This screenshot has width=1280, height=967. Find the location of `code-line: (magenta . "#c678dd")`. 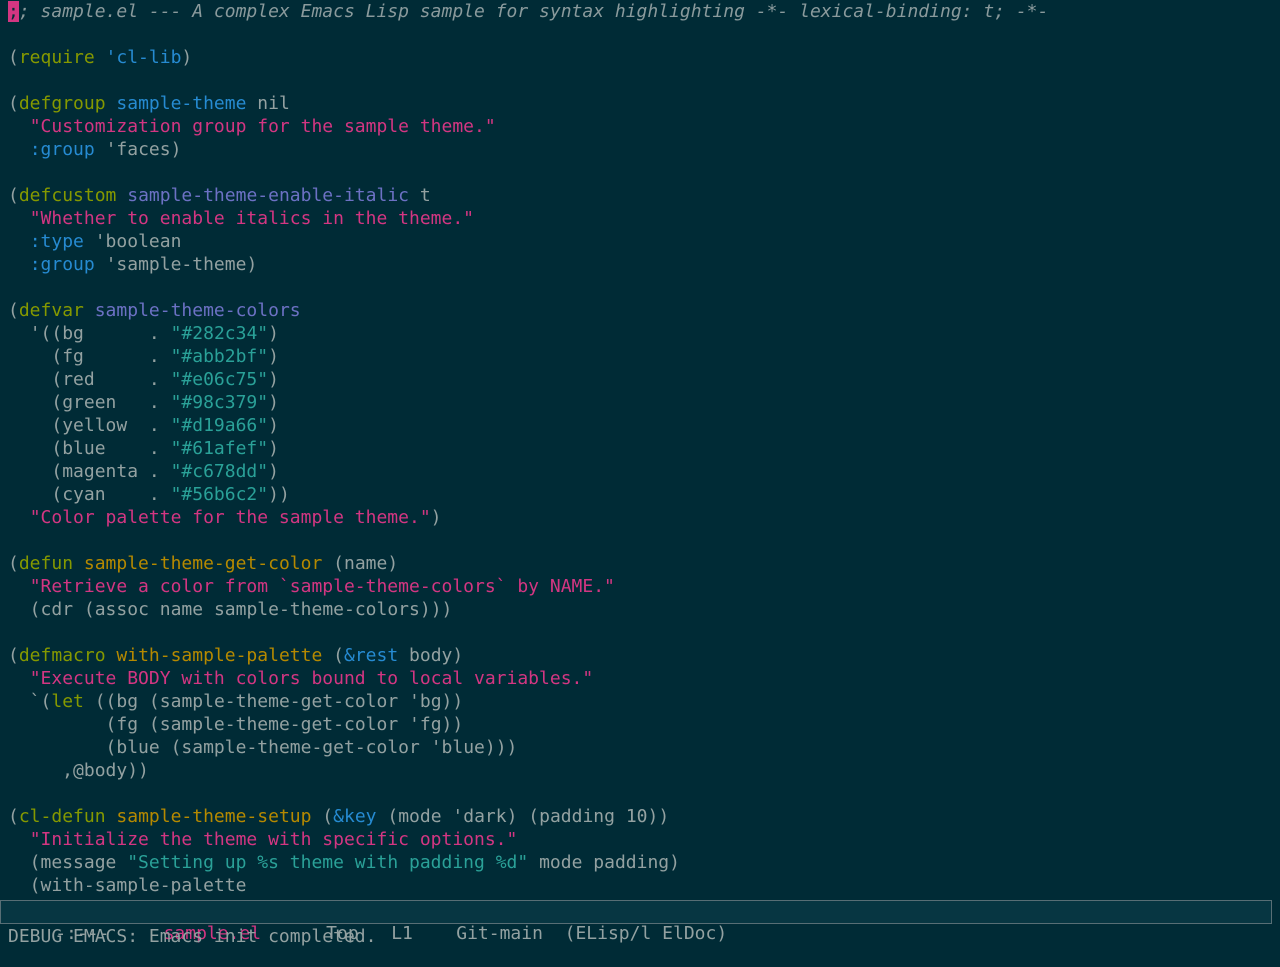

code-line: (magenta . "#c678dd") is located at coordinates (640, 471).